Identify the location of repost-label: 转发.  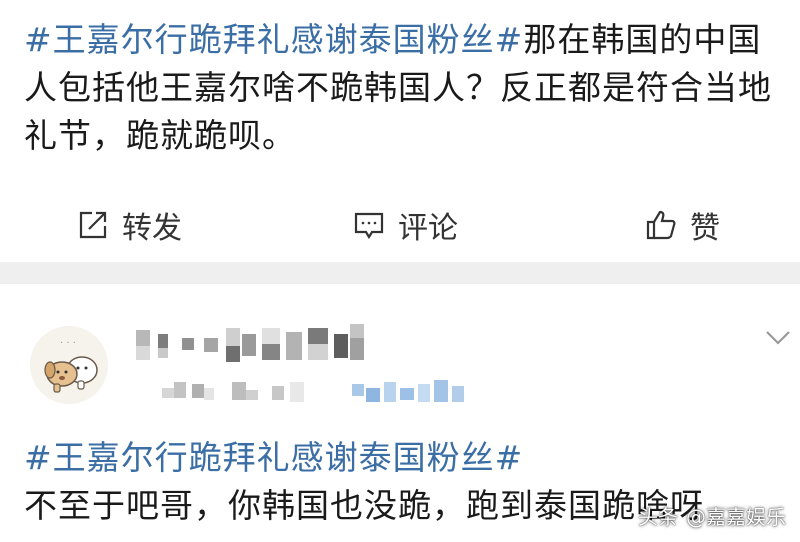
(152, 228).